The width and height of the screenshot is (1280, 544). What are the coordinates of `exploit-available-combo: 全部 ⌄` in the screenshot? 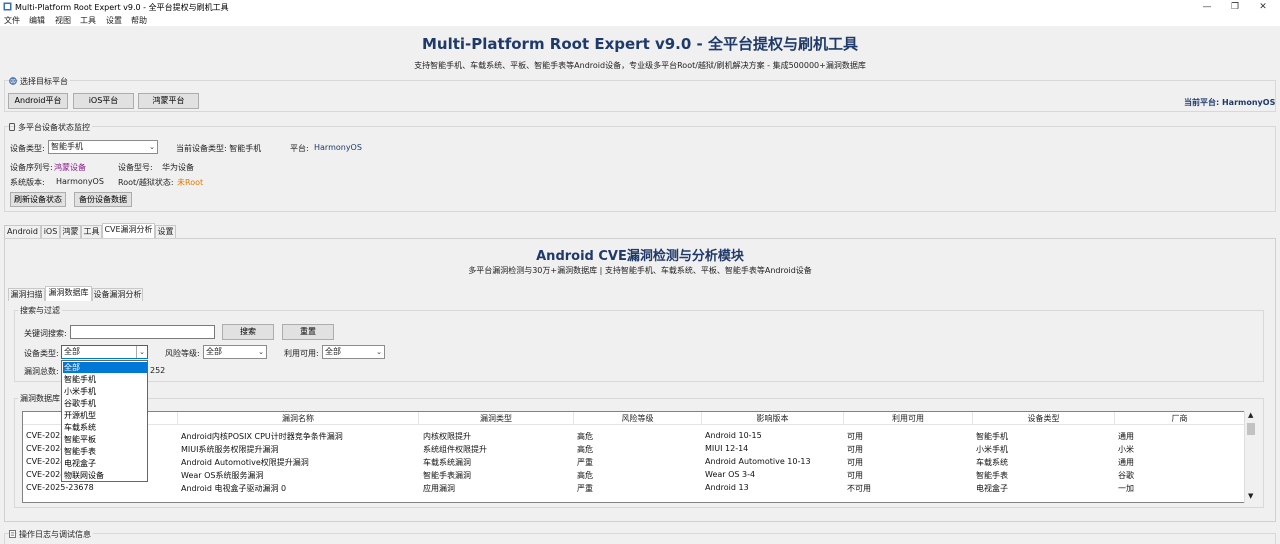 It's located at (353, 352).